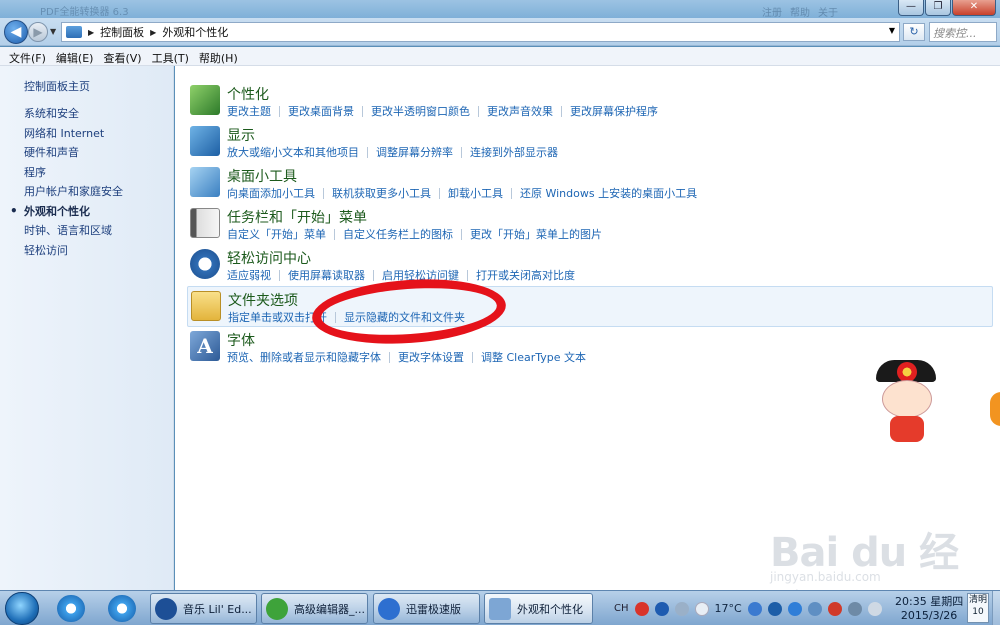 The height and width of the screenshot is (625, 1000). What do you see at coordinates (262, 176) in the screenshot?
I see `category-title: 桌面小工具` at bounding box center [262, 176].